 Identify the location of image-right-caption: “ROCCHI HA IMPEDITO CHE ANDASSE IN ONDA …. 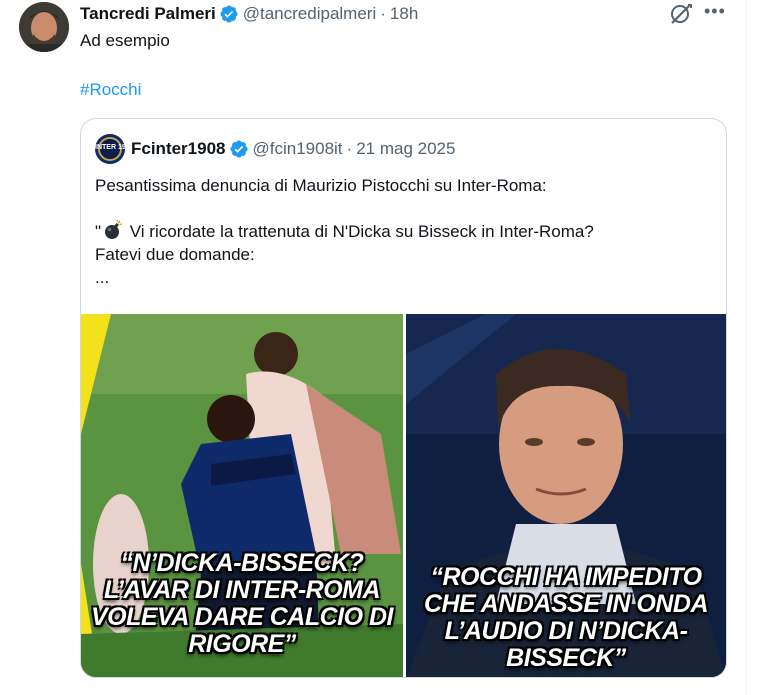
(566, 617).